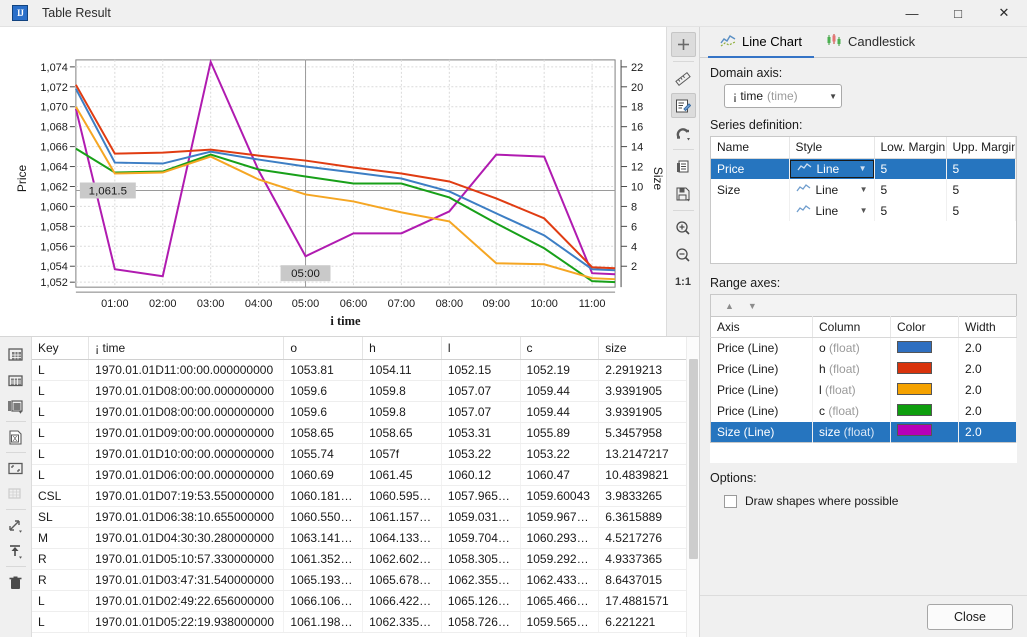 The width and height of the screenshot is (1027, 637). I want to click on series-col-name: Name, so click(750, 148).